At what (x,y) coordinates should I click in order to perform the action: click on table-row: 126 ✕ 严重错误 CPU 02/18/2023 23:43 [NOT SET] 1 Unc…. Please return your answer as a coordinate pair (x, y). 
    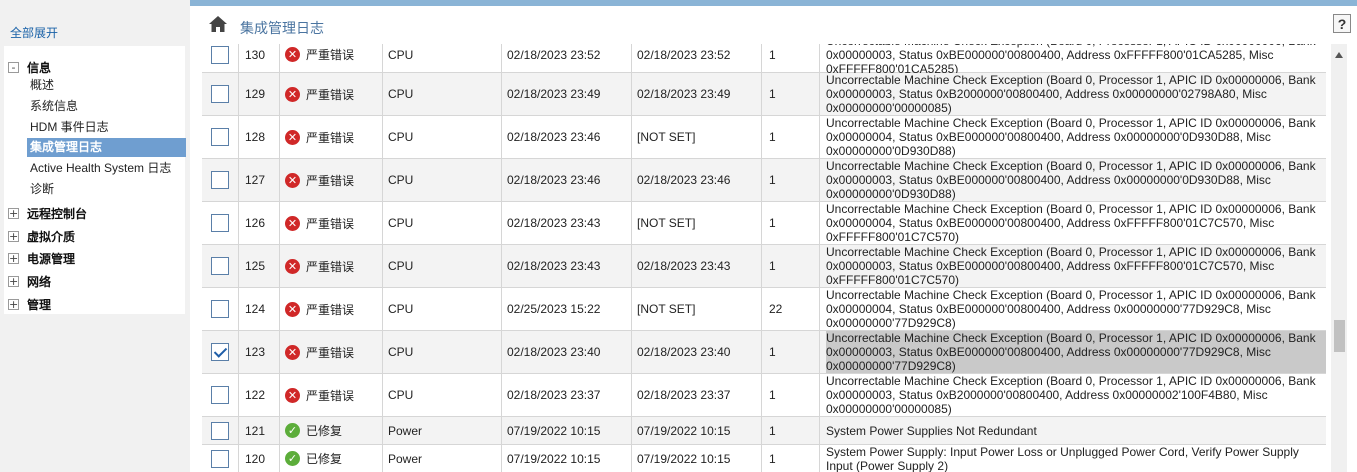
    Looking at the image, I should click on (764, 223).